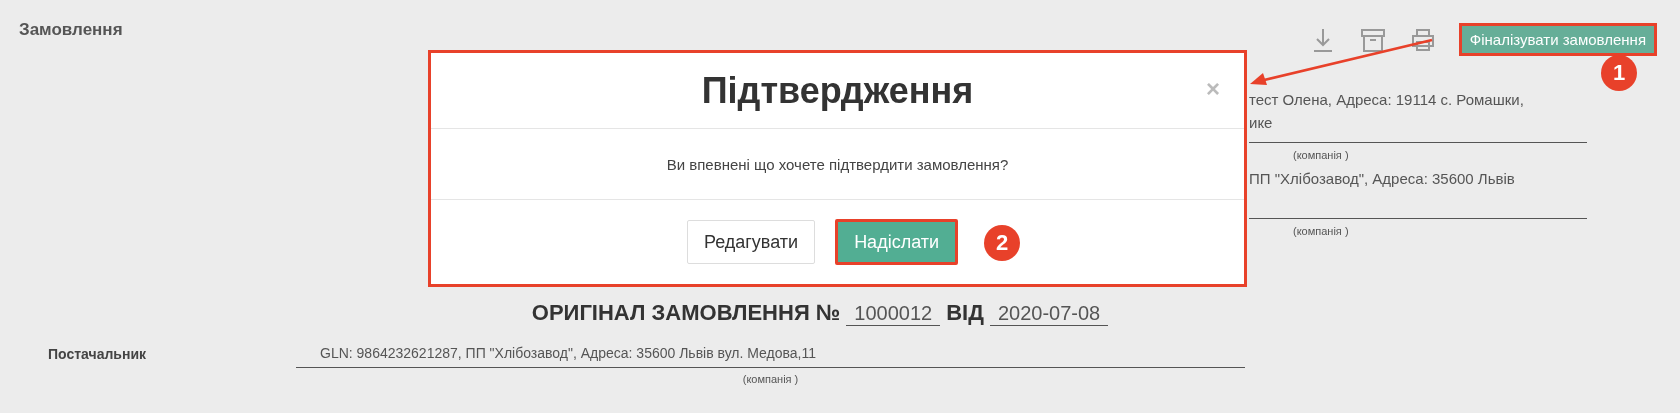 This screenshot has width=1680, height=413. I want to click on finalize-order-button: Фіналізувати замовлення, so click(1557, 39).